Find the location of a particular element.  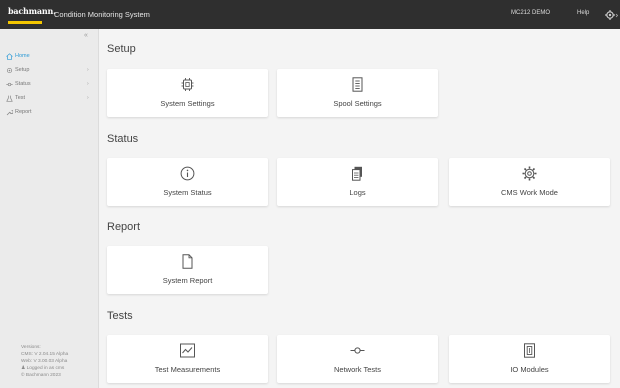

sidebar-item-label: Status is located at coordinates (23, 84).